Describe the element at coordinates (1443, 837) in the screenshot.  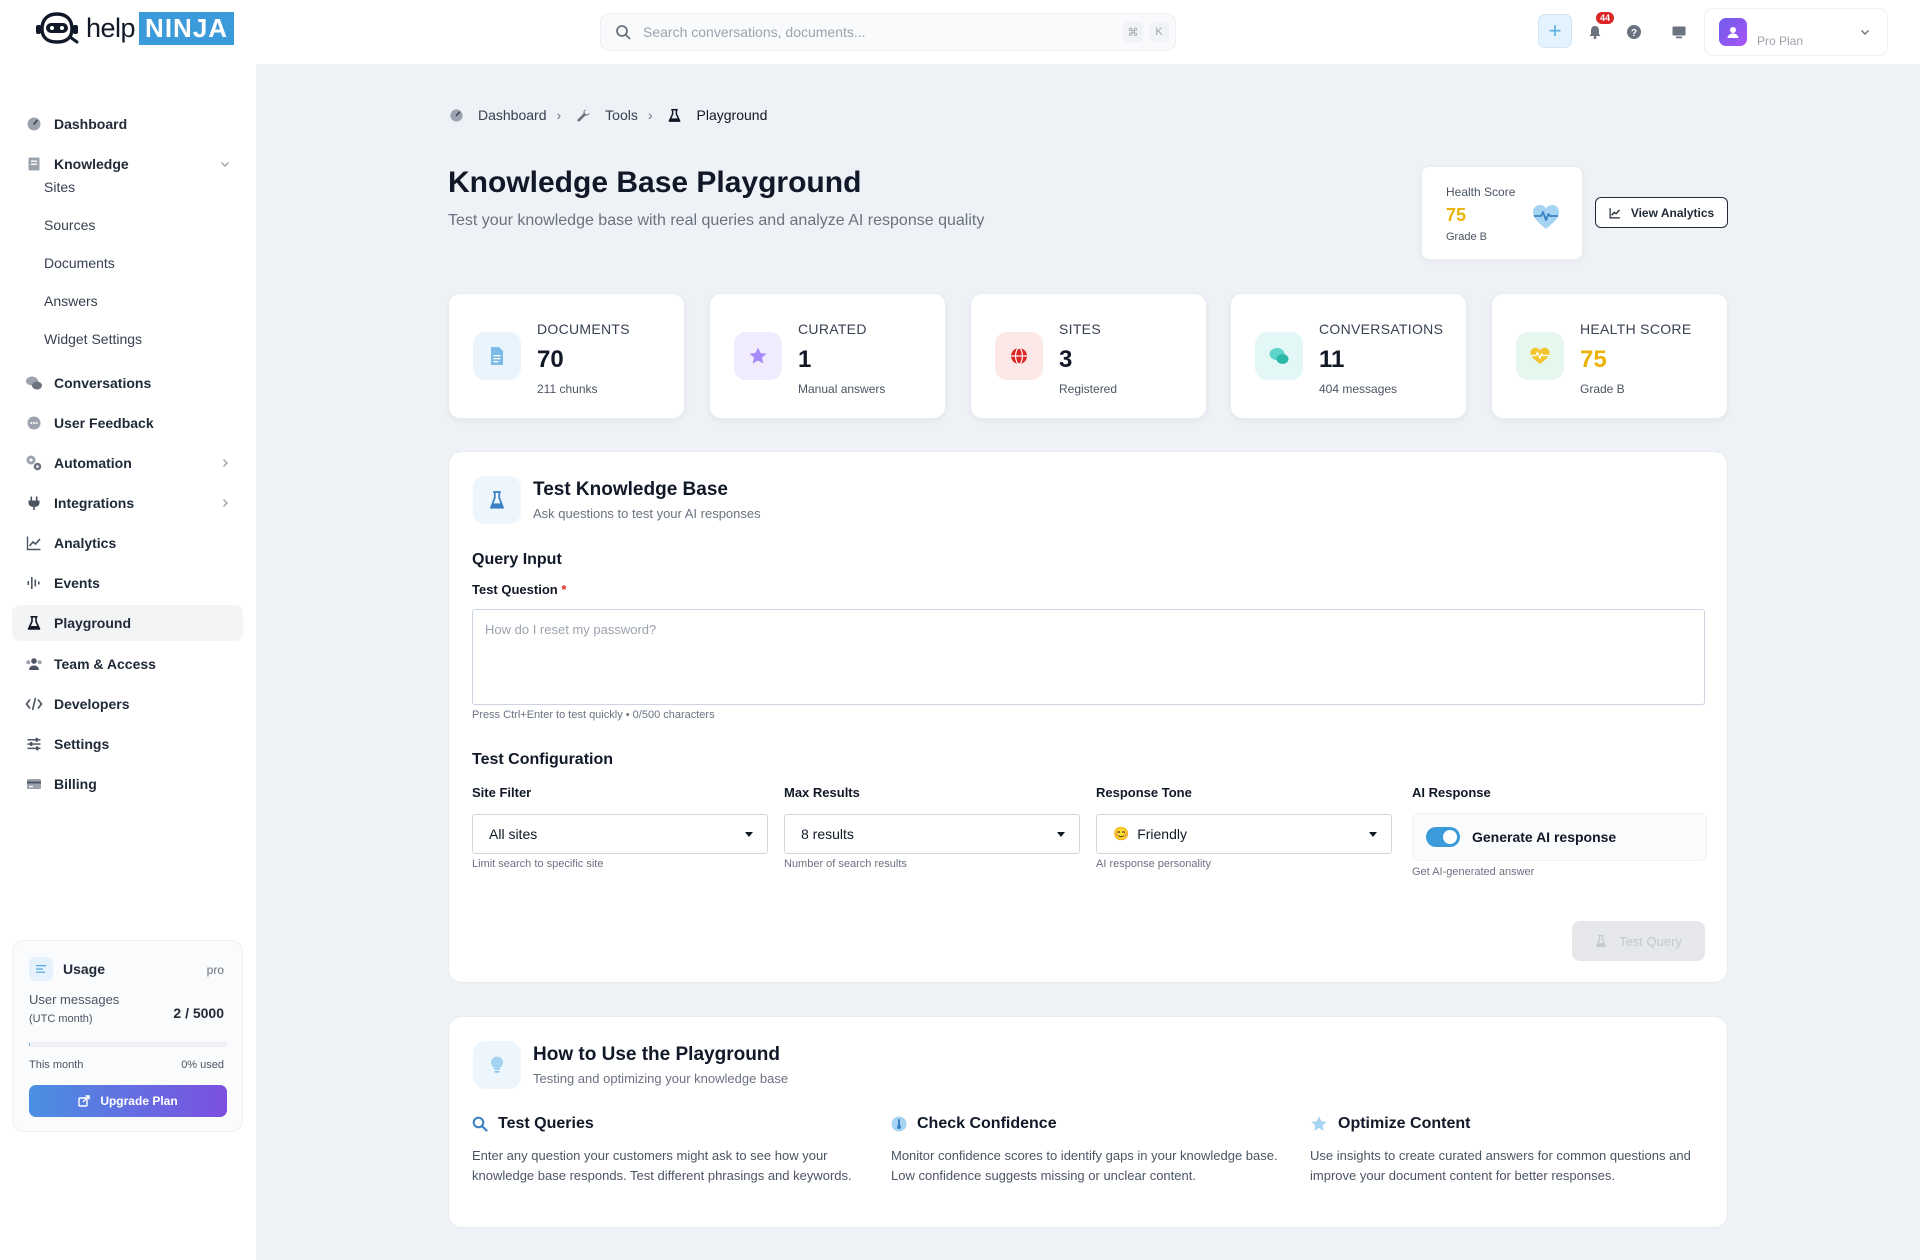
I see `ai-response-toggle` at that location.